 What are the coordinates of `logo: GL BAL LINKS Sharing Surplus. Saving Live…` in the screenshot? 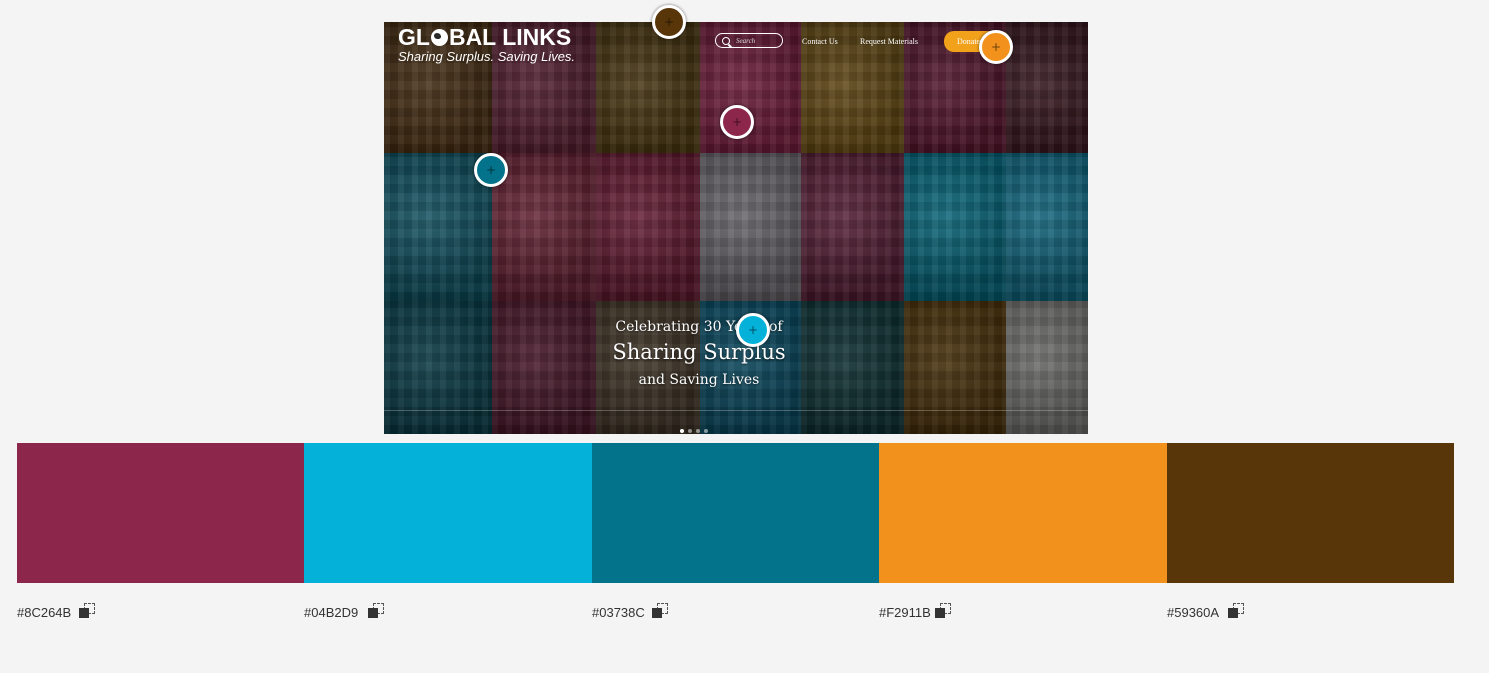 It's located at (486, 43).